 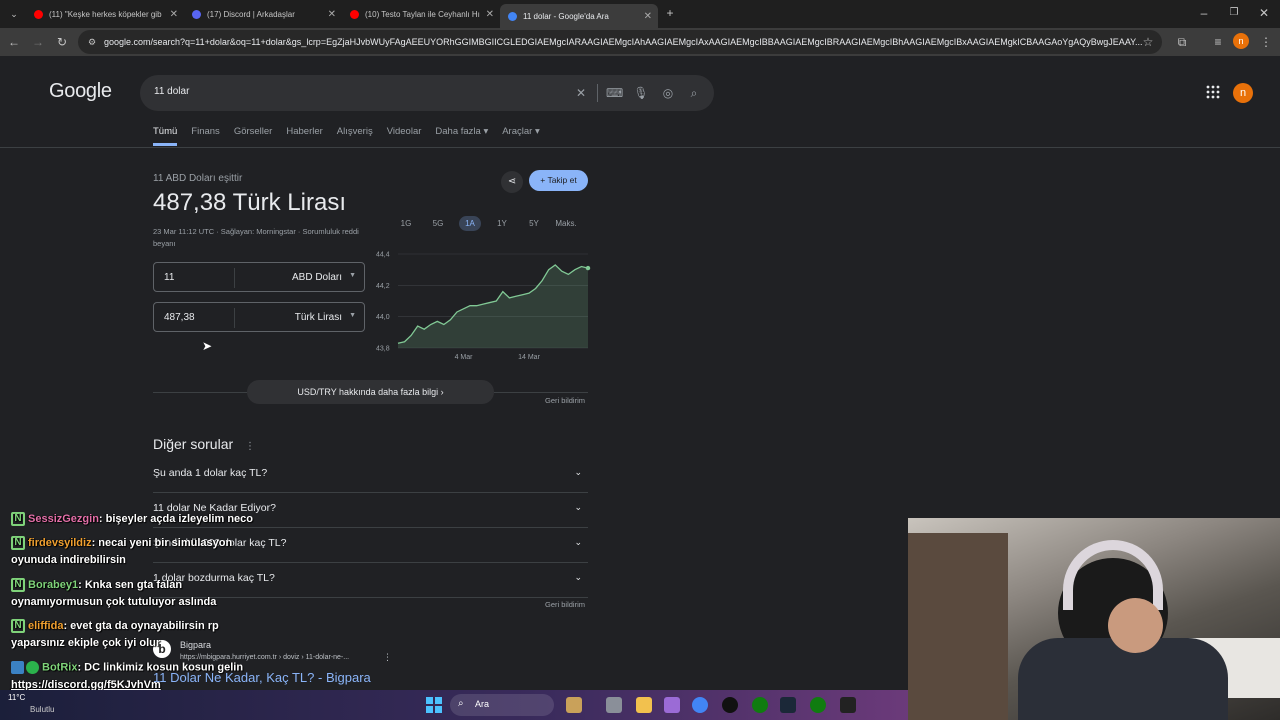 I want to click on browser-tab-4: 11 dolar - Google'da Ara ✕, so click(x=579, y=16).